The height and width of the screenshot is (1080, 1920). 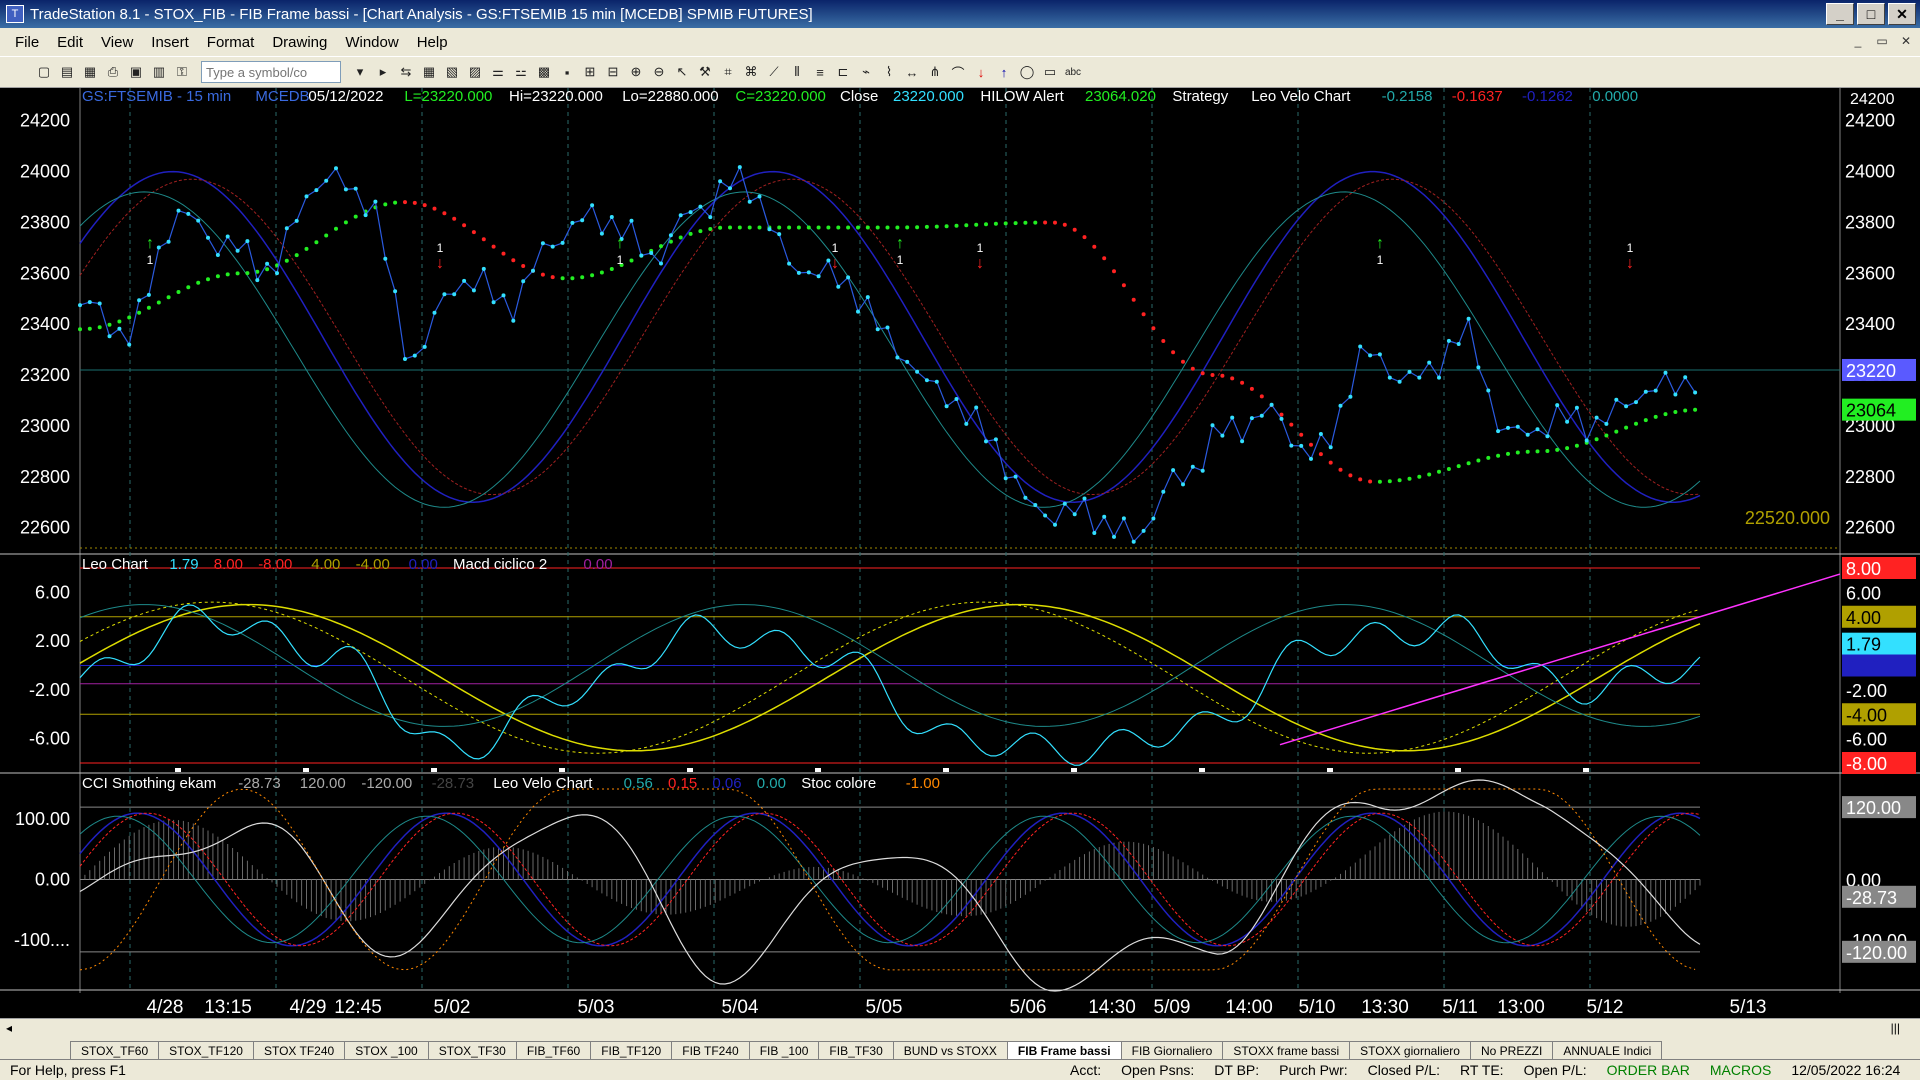 I want to click on price-badge-text: 1.79, so click(x=1863, y=645).